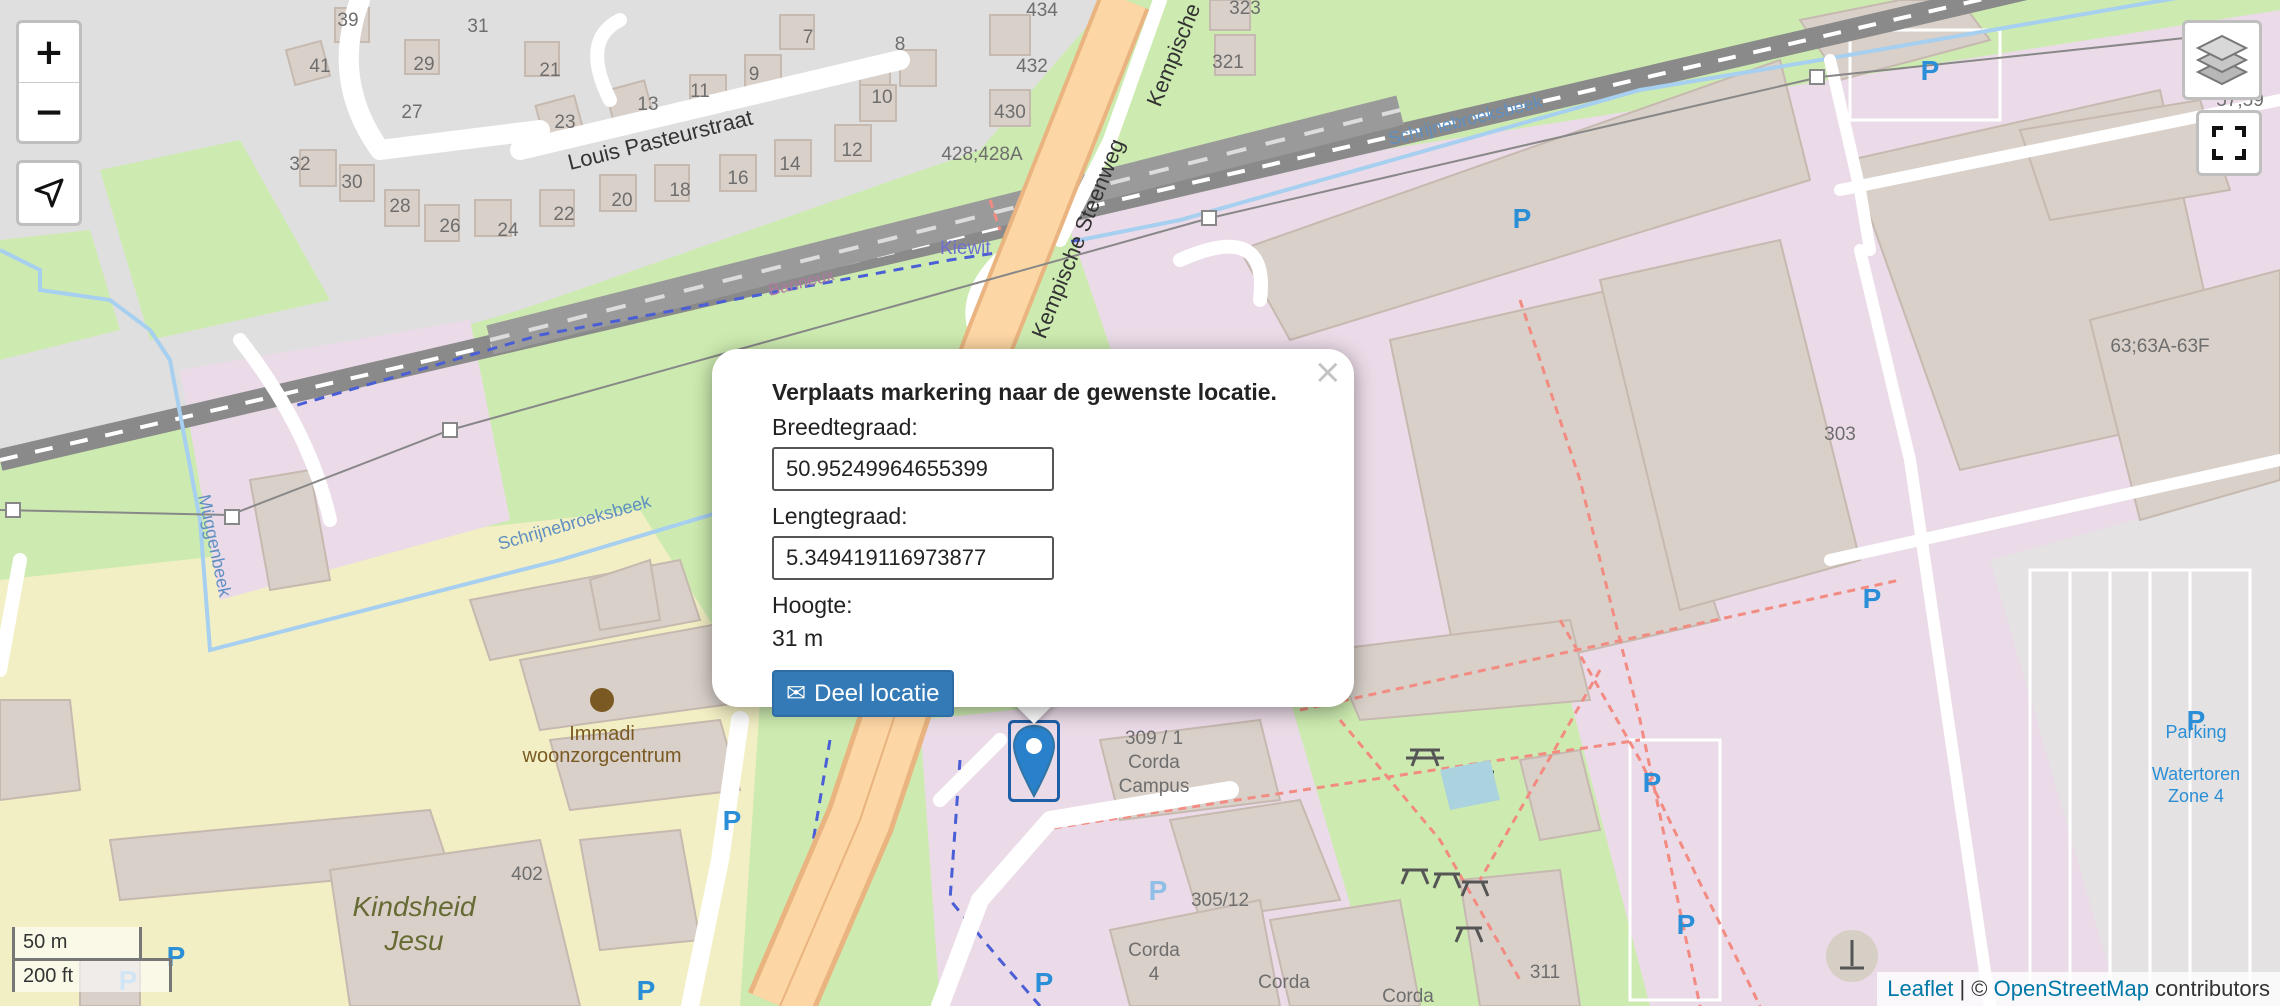  What do you see at coordinates (2159, 346) in the screenshot?
I see `house-number: 63;63A-63F` at bounding box center [2159, 346].